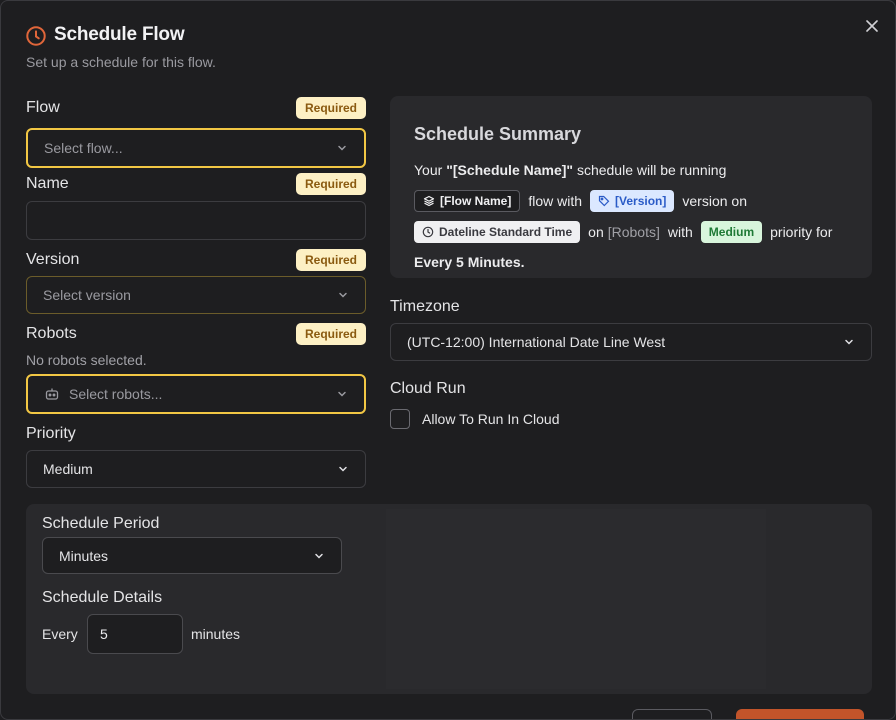 The image size is (896, 720). I want to click on close-icon, so click(872, 26).